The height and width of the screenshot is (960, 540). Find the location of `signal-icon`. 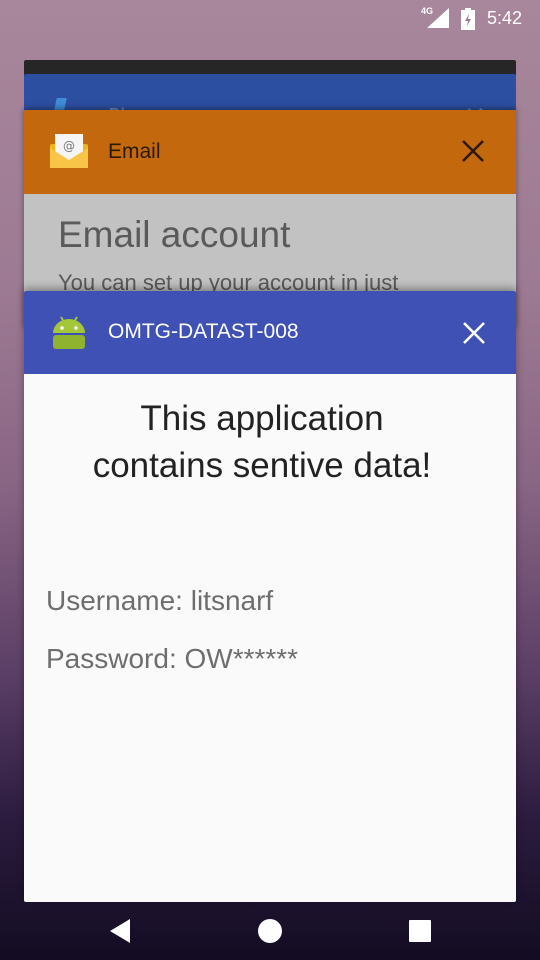

signal-icon is located at coordinates (438, 18).